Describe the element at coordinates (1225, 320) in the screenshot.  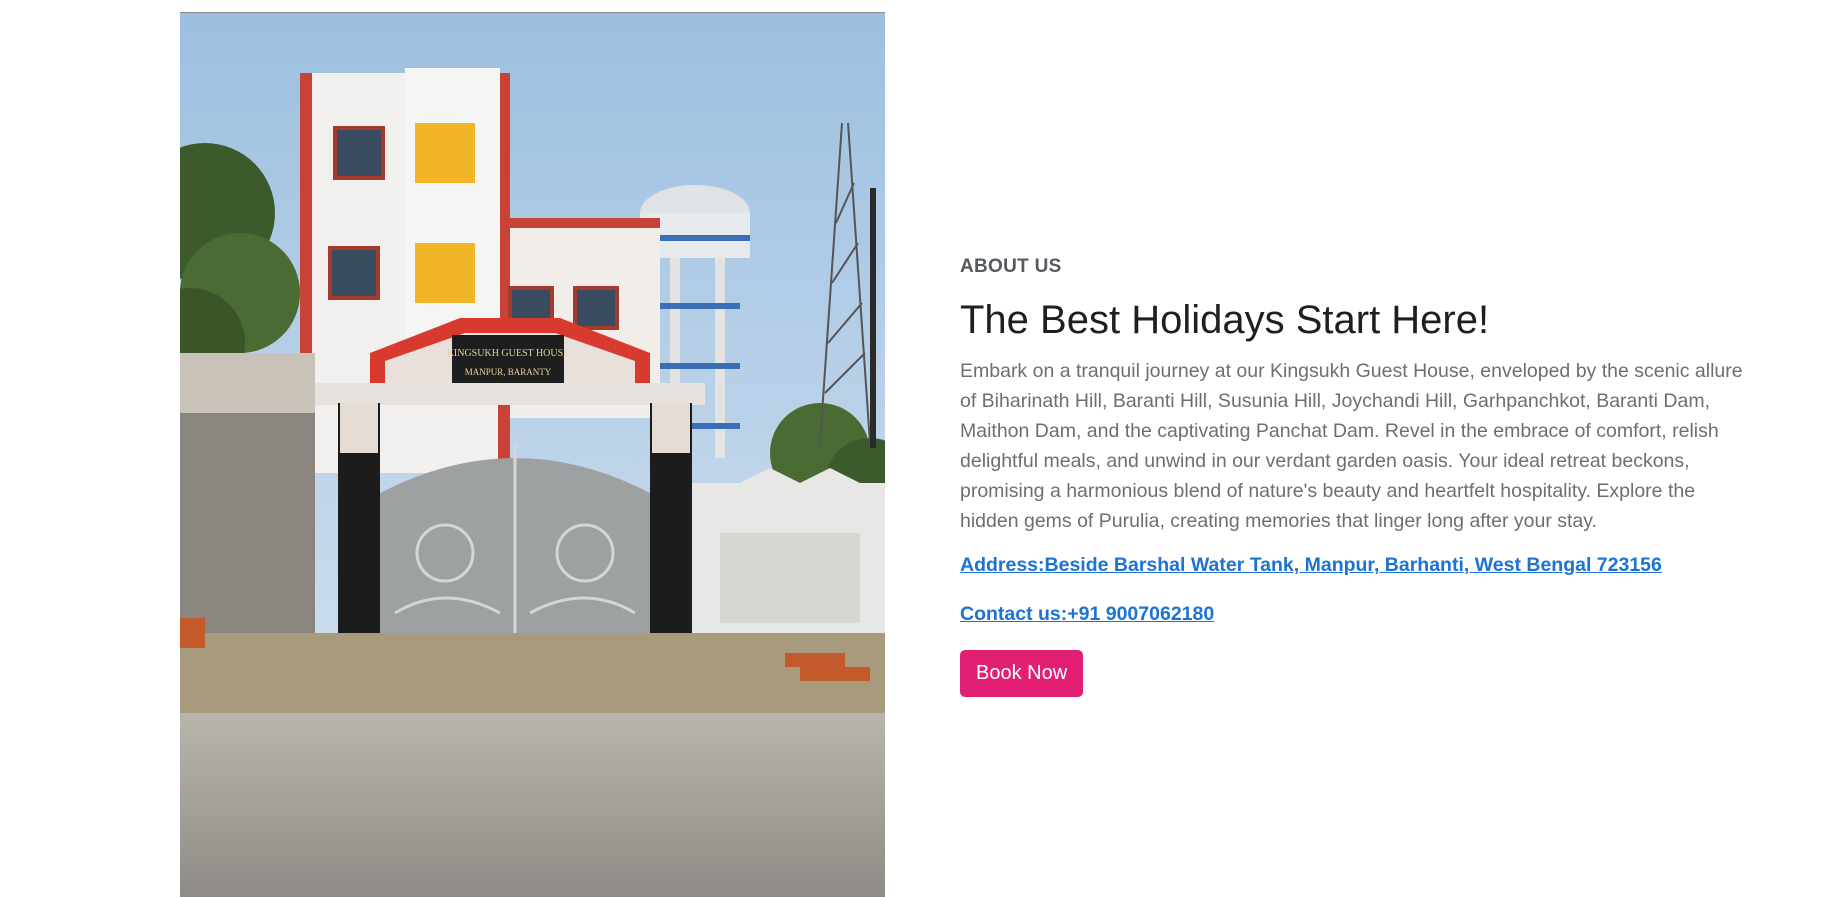
I see `page-title: The Best Holidays Start Here!` at that location.